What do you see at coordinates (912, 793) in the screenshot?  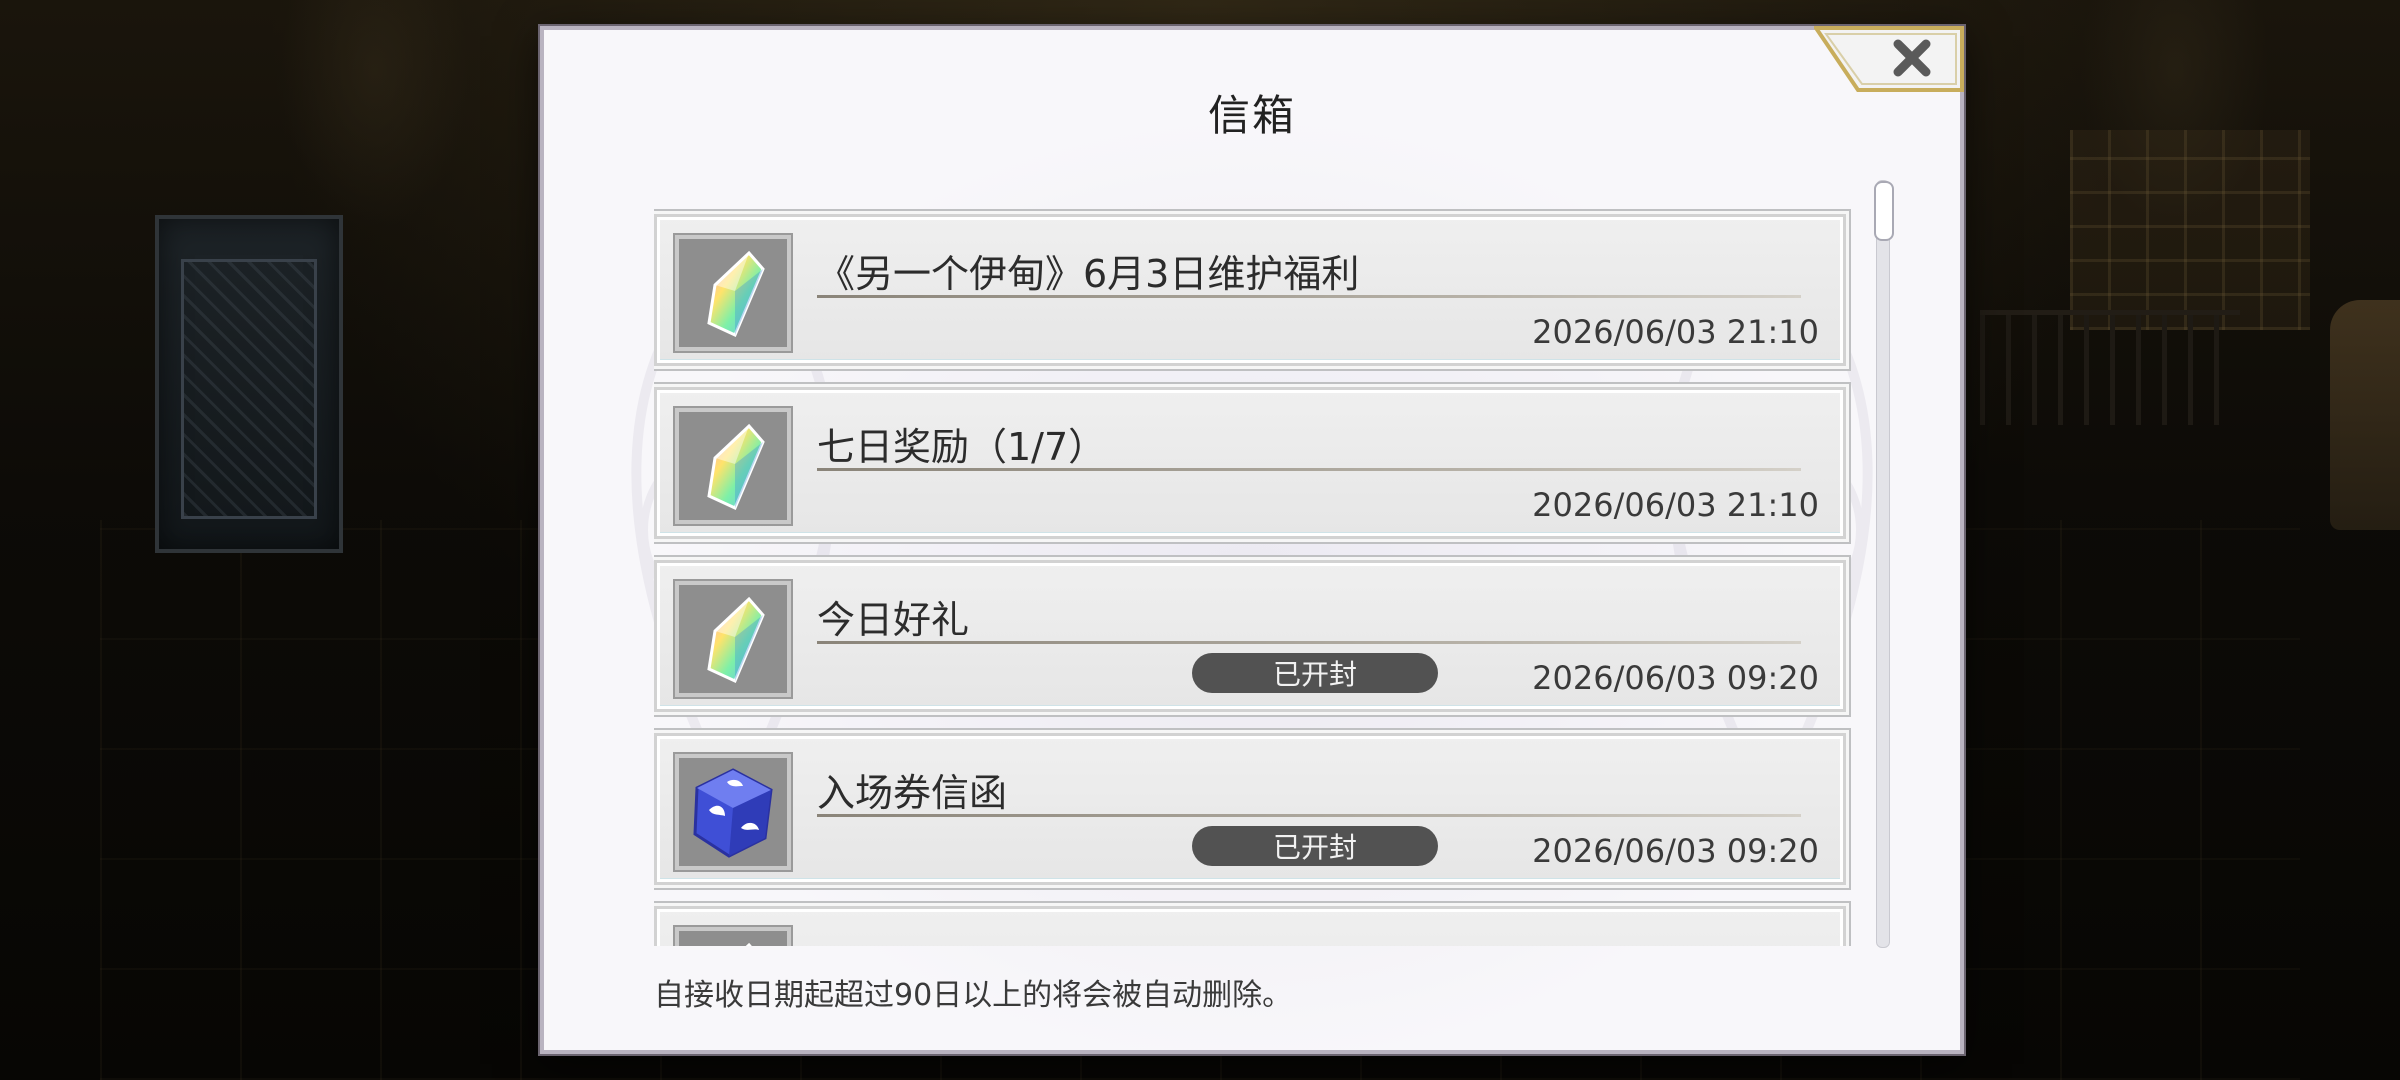 I see `mail-title: 入场券信函` at bounding box center [912, 793].